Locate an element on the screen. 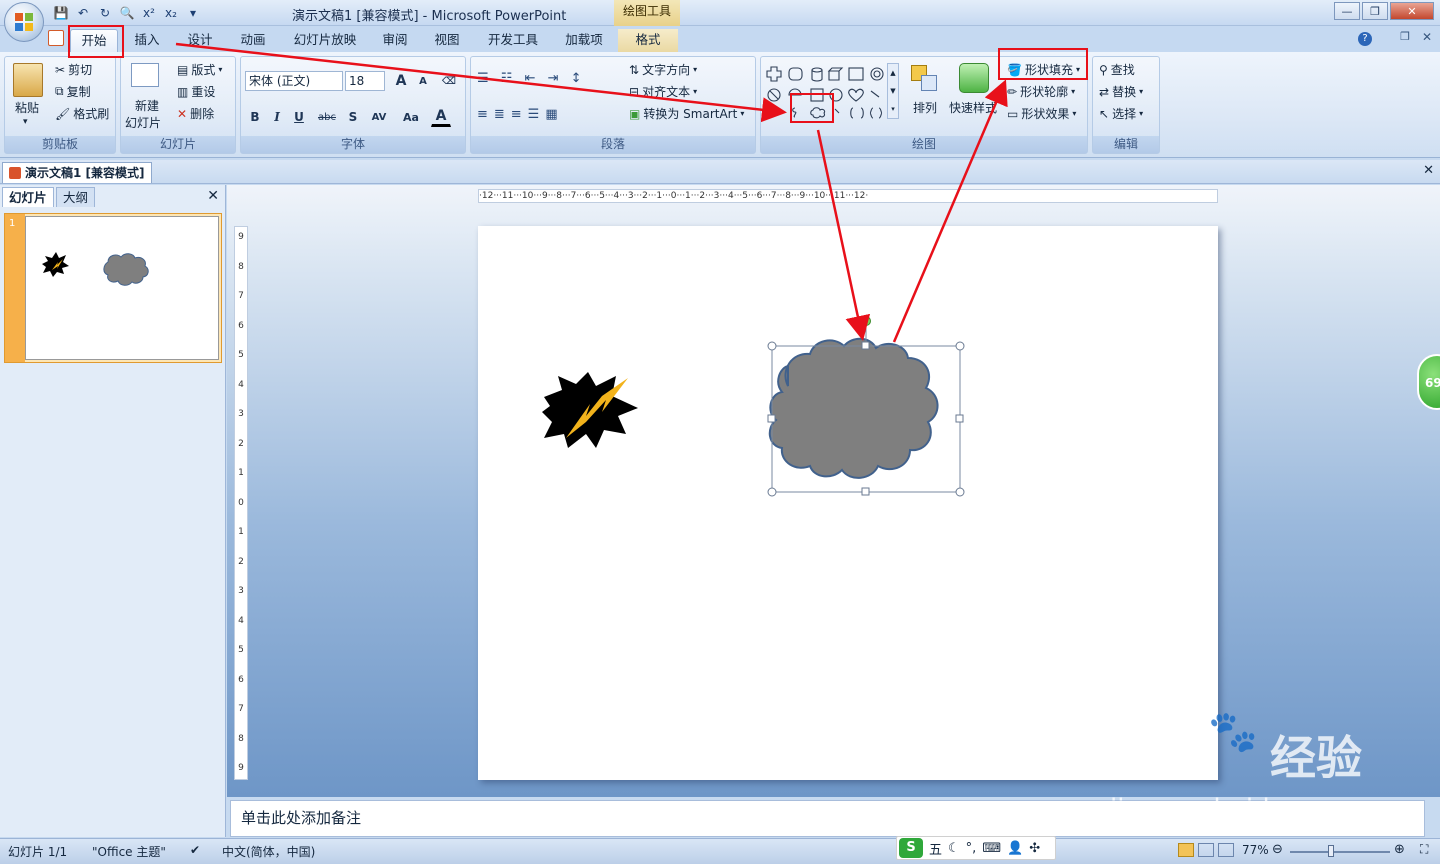 The height and width of the screenshot is (864, 1440). qat-customize-icon: ▾ is located at coordinates (193, 13).